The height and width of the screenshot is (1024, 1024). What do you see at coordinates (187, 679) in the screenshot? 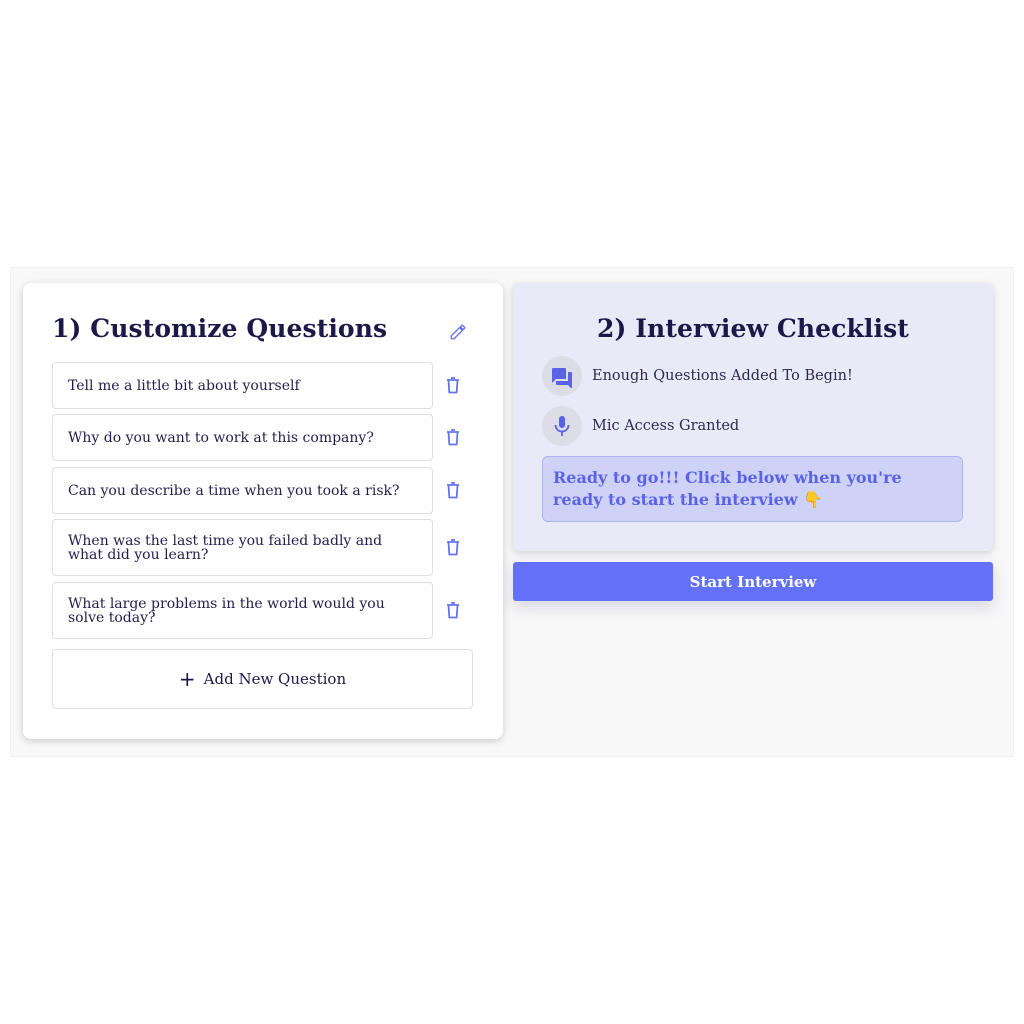
I see `plus-icon: +` at bounding box center [187, 679].